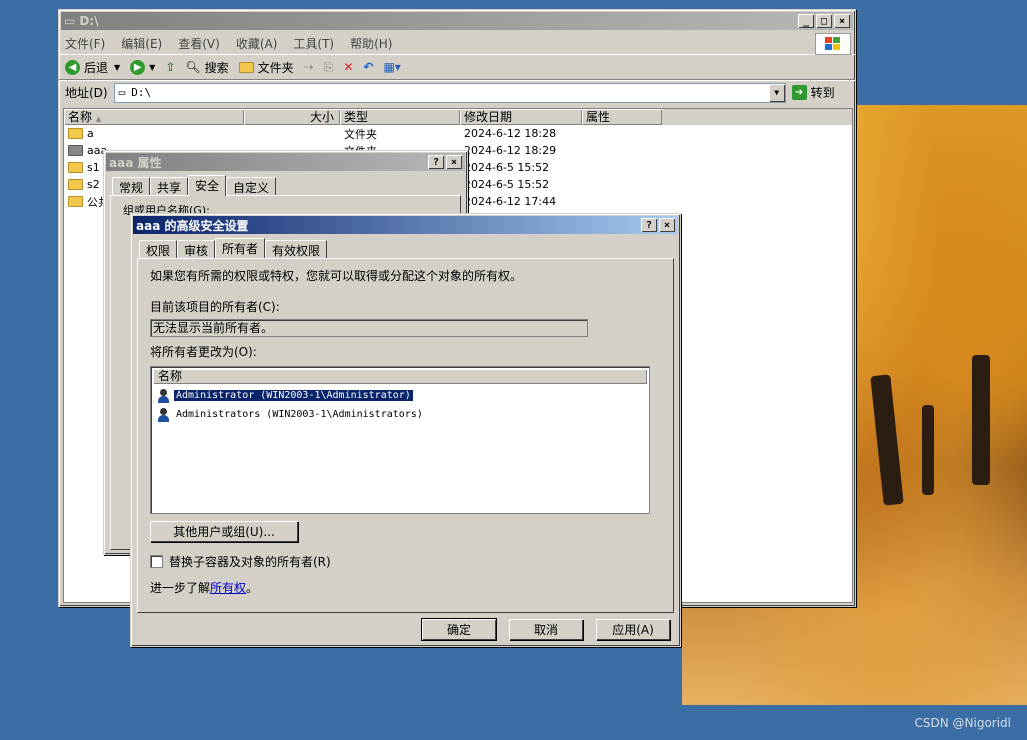 The image size is (1027, 740). What do you see at coordinates (141, 92) in the screenshot?
I see `address-value: D:\` at bounding box center [141, 92].